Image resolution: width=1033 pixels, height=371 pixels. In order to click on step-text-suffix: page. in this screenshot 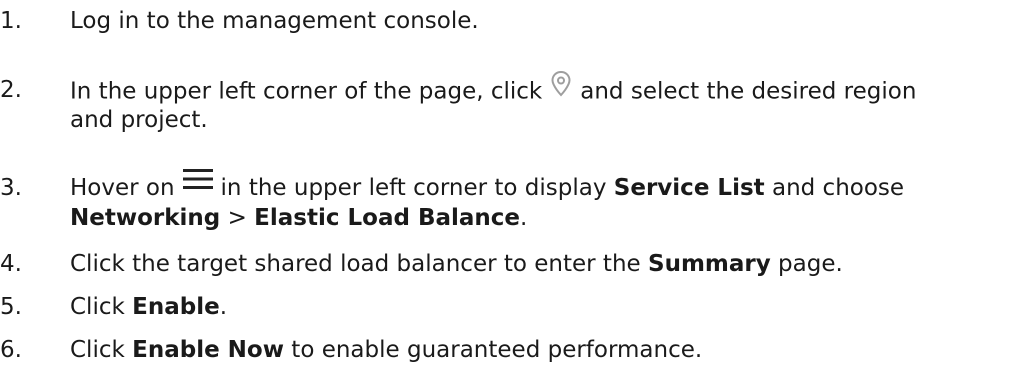, I will do `click(810, 264)`.